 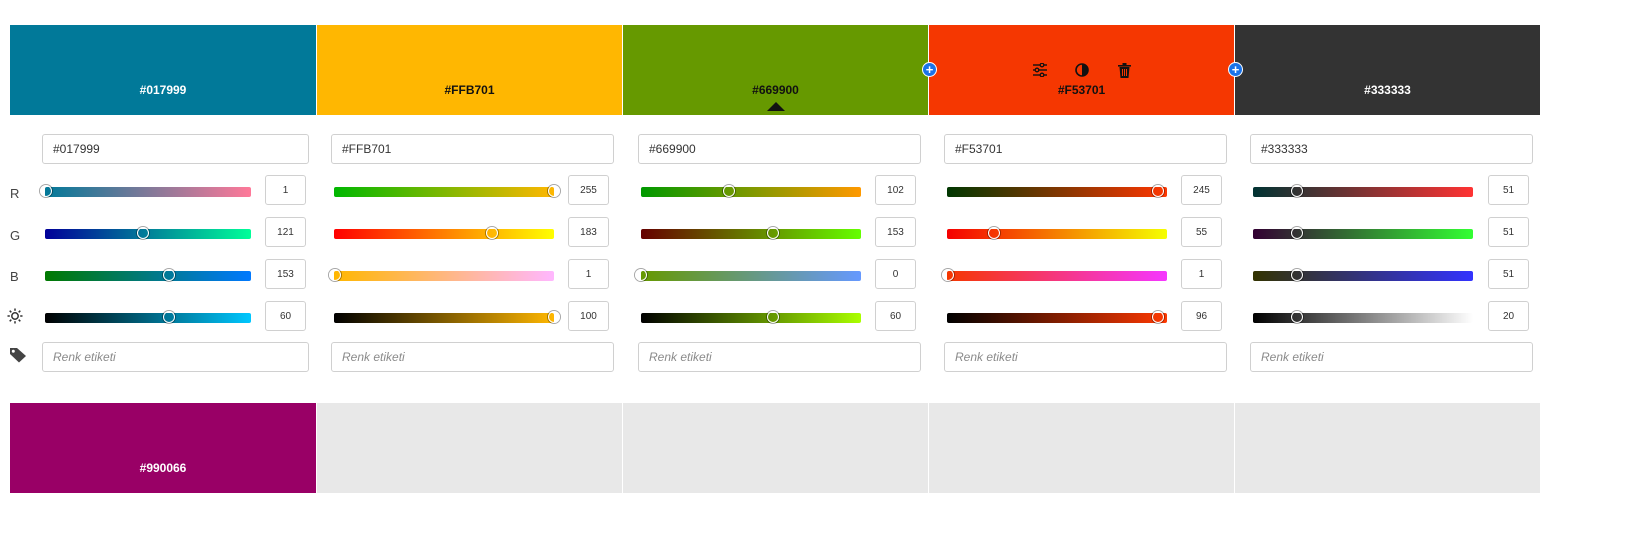 What do you see at coordinates (1124, 70) in the screenshot?
I see `trash-icon` at bounding box center [1124, 70].